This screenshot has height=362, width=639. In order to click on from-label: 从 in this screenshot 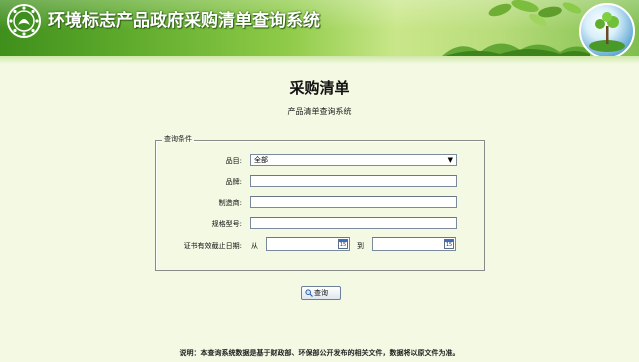, I will do `click(254, 246)`.